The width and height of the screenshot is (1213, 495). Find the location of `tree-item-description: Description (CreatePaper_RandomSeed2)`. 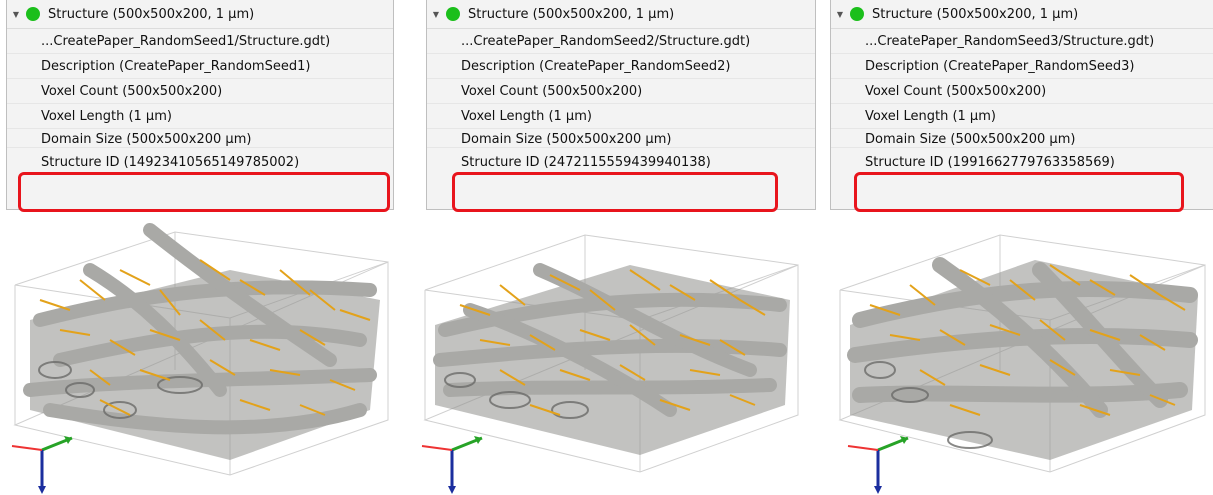

tree-item-description: Description (CreatePaper_RandomSeed2) is located at coordinates (621, 66).